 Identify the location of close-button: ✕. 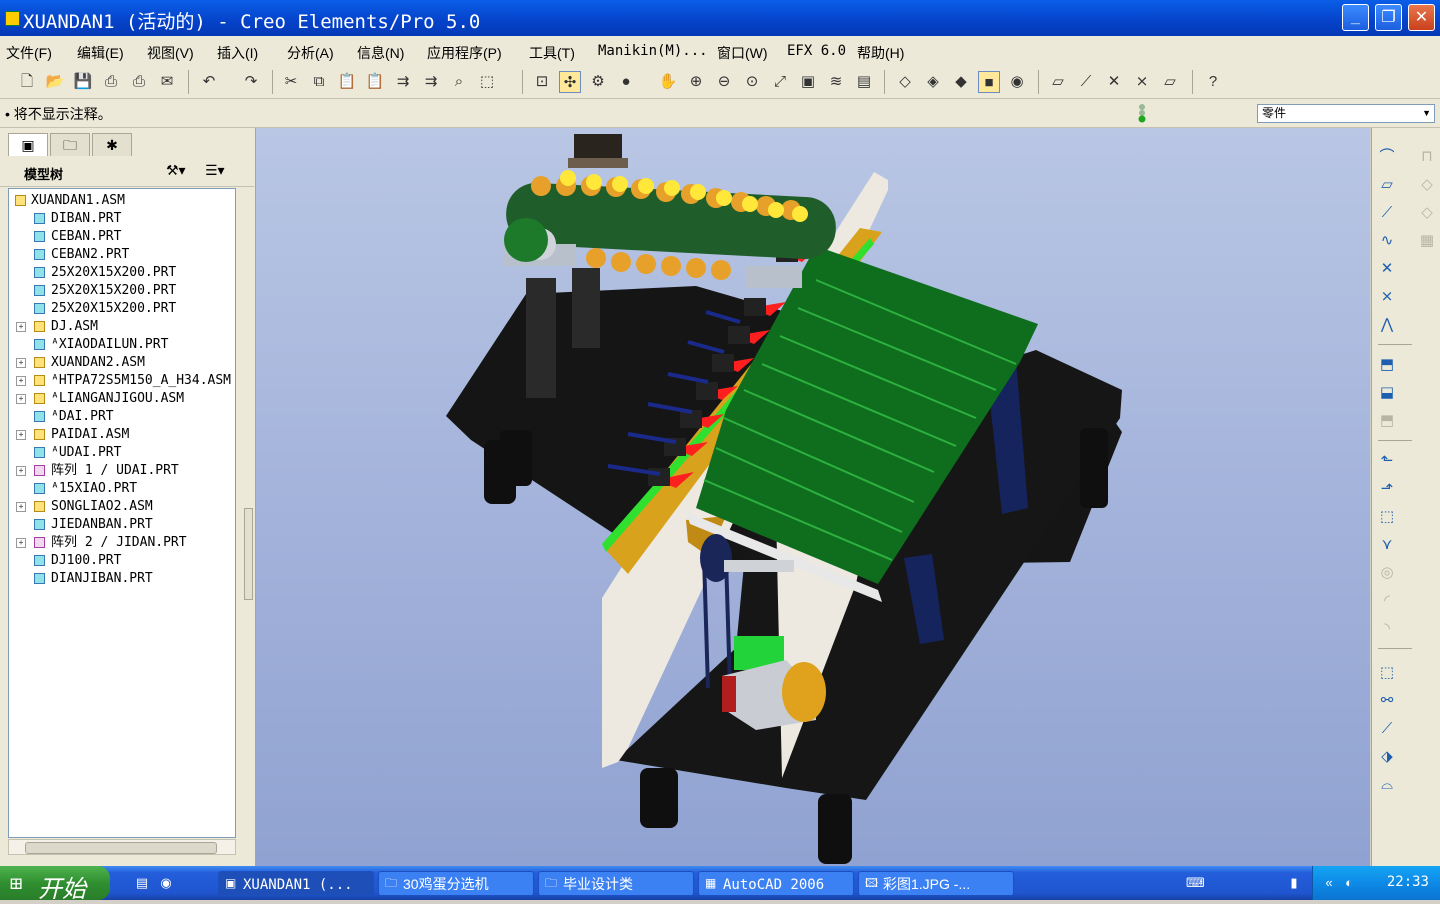
(1421, 17).